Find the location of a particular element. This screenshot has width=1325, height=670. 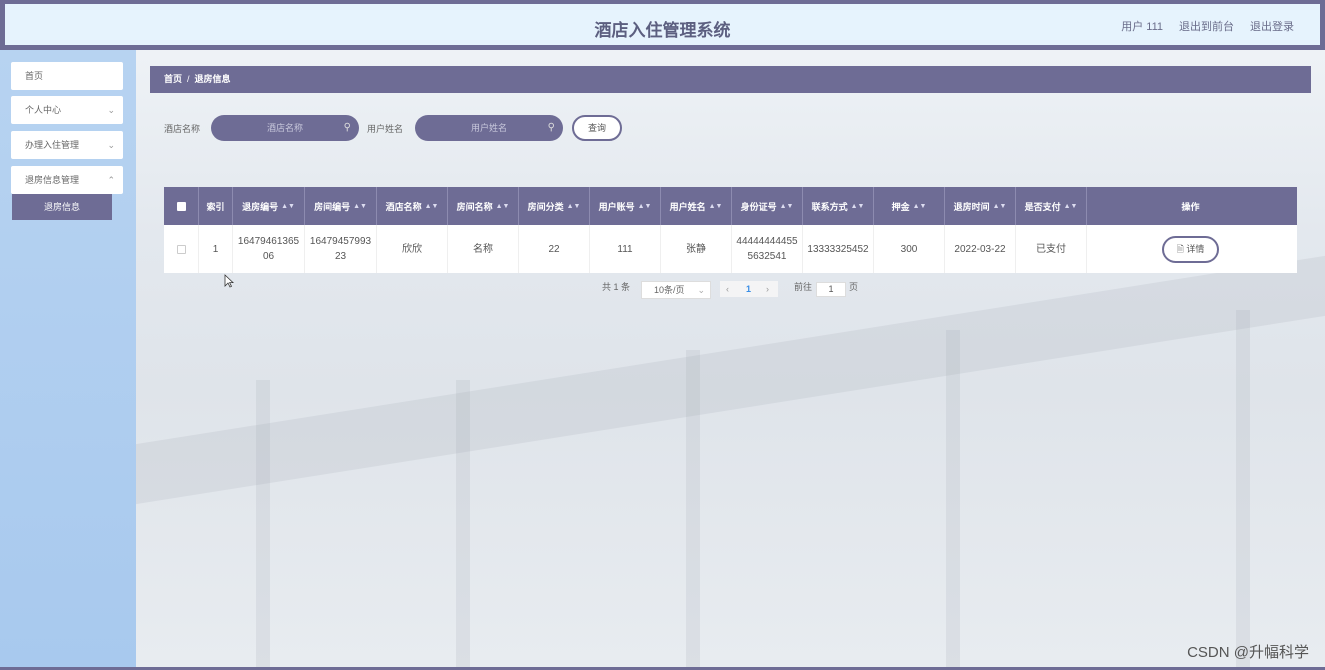

sidebar-item-label: 首页 is located at coordinates (34, 76).